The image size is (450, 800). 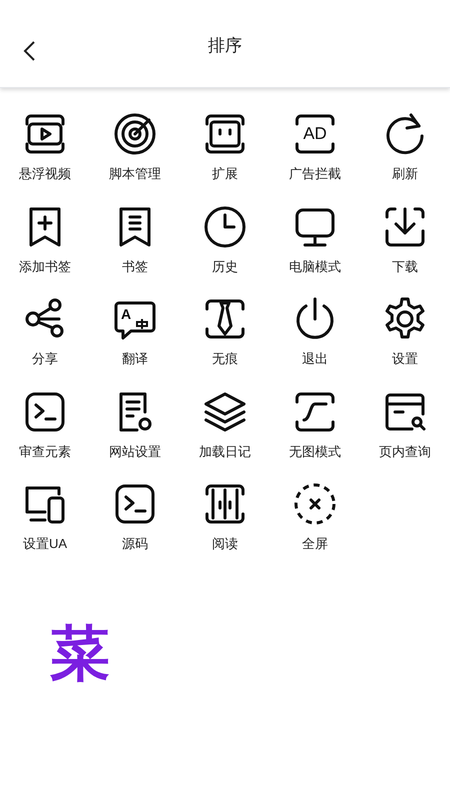 I want to click on item-label: 无图模式, so click(x=315, y=451).